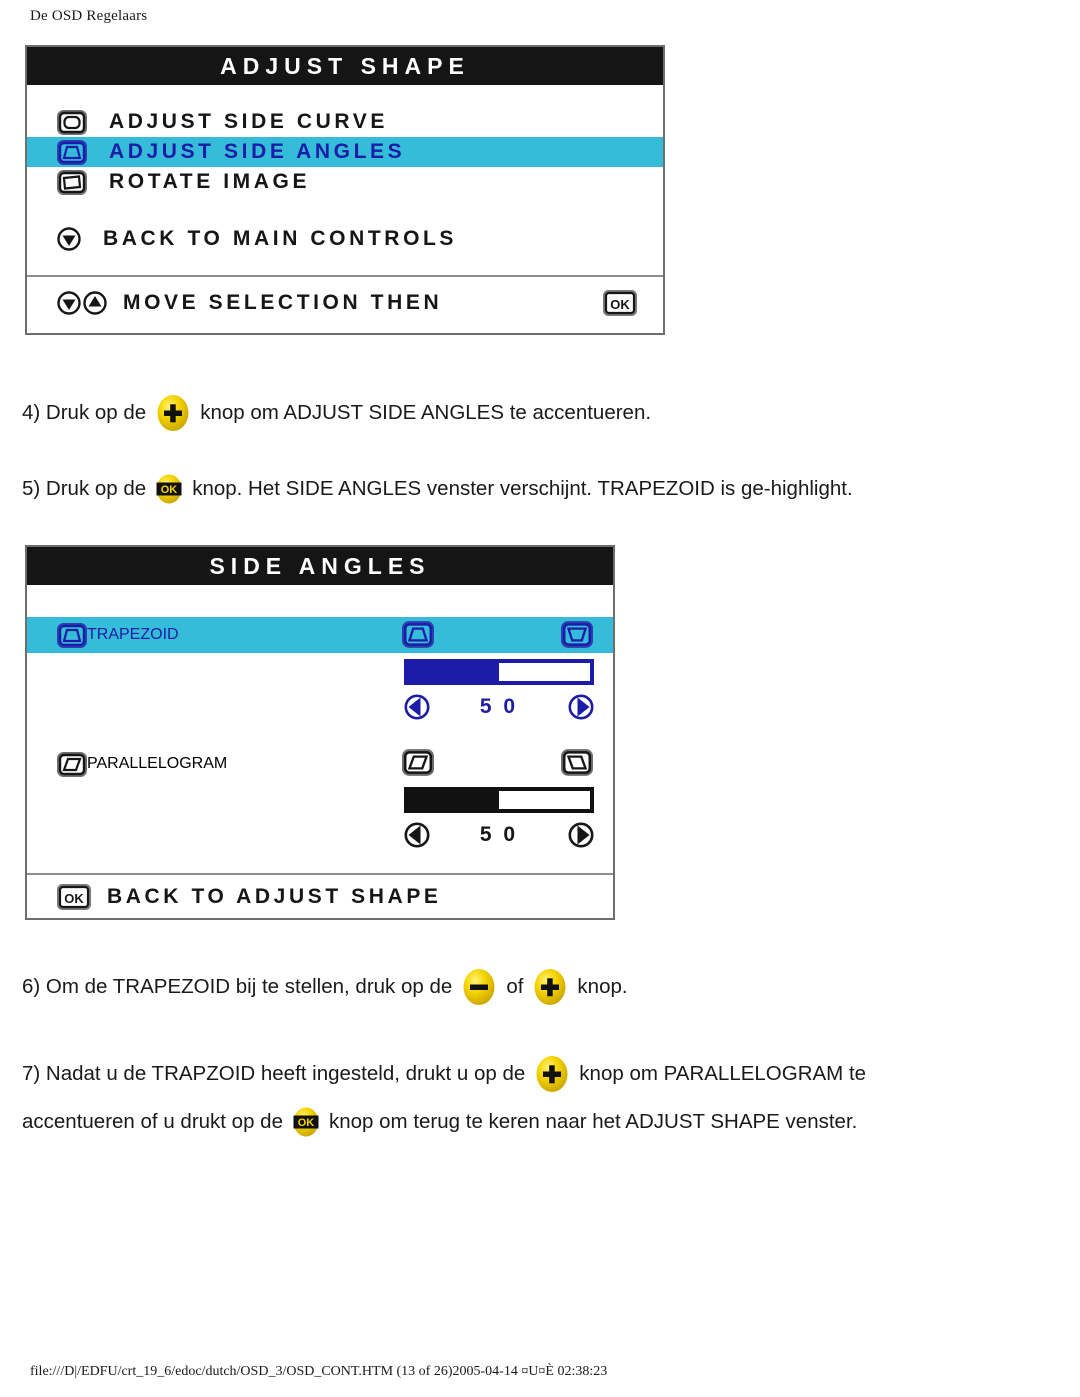 Image resolution: width=1080 pixels, height=1397 pixels. I want to click on menu-item-back-to-adjust-shape: OK BACK TO ADJUST SHAPE, so click(320, 896).